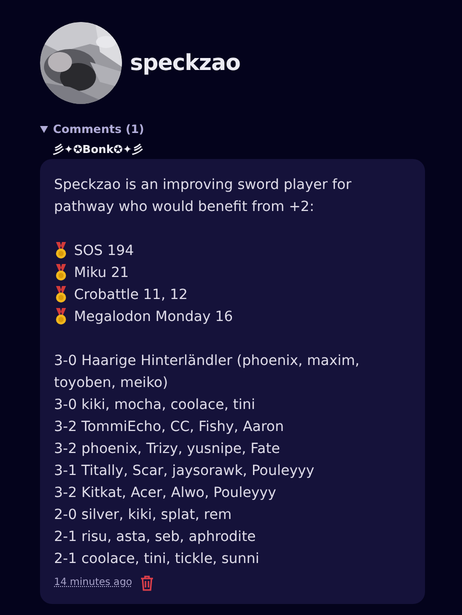  I want to click on result-line: 2-0 silver, kiki, splat, rem, so click(143, 515).